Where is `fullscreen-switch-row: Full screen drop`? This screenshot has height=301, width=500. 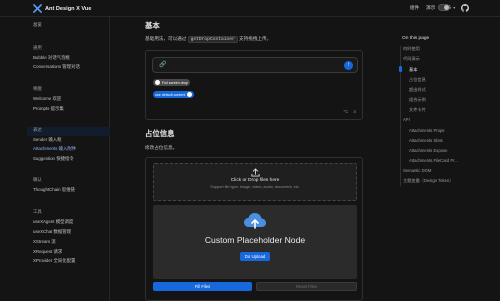
fullscreen-switch-row: Full screen drop is located at coordinates (171, 82).